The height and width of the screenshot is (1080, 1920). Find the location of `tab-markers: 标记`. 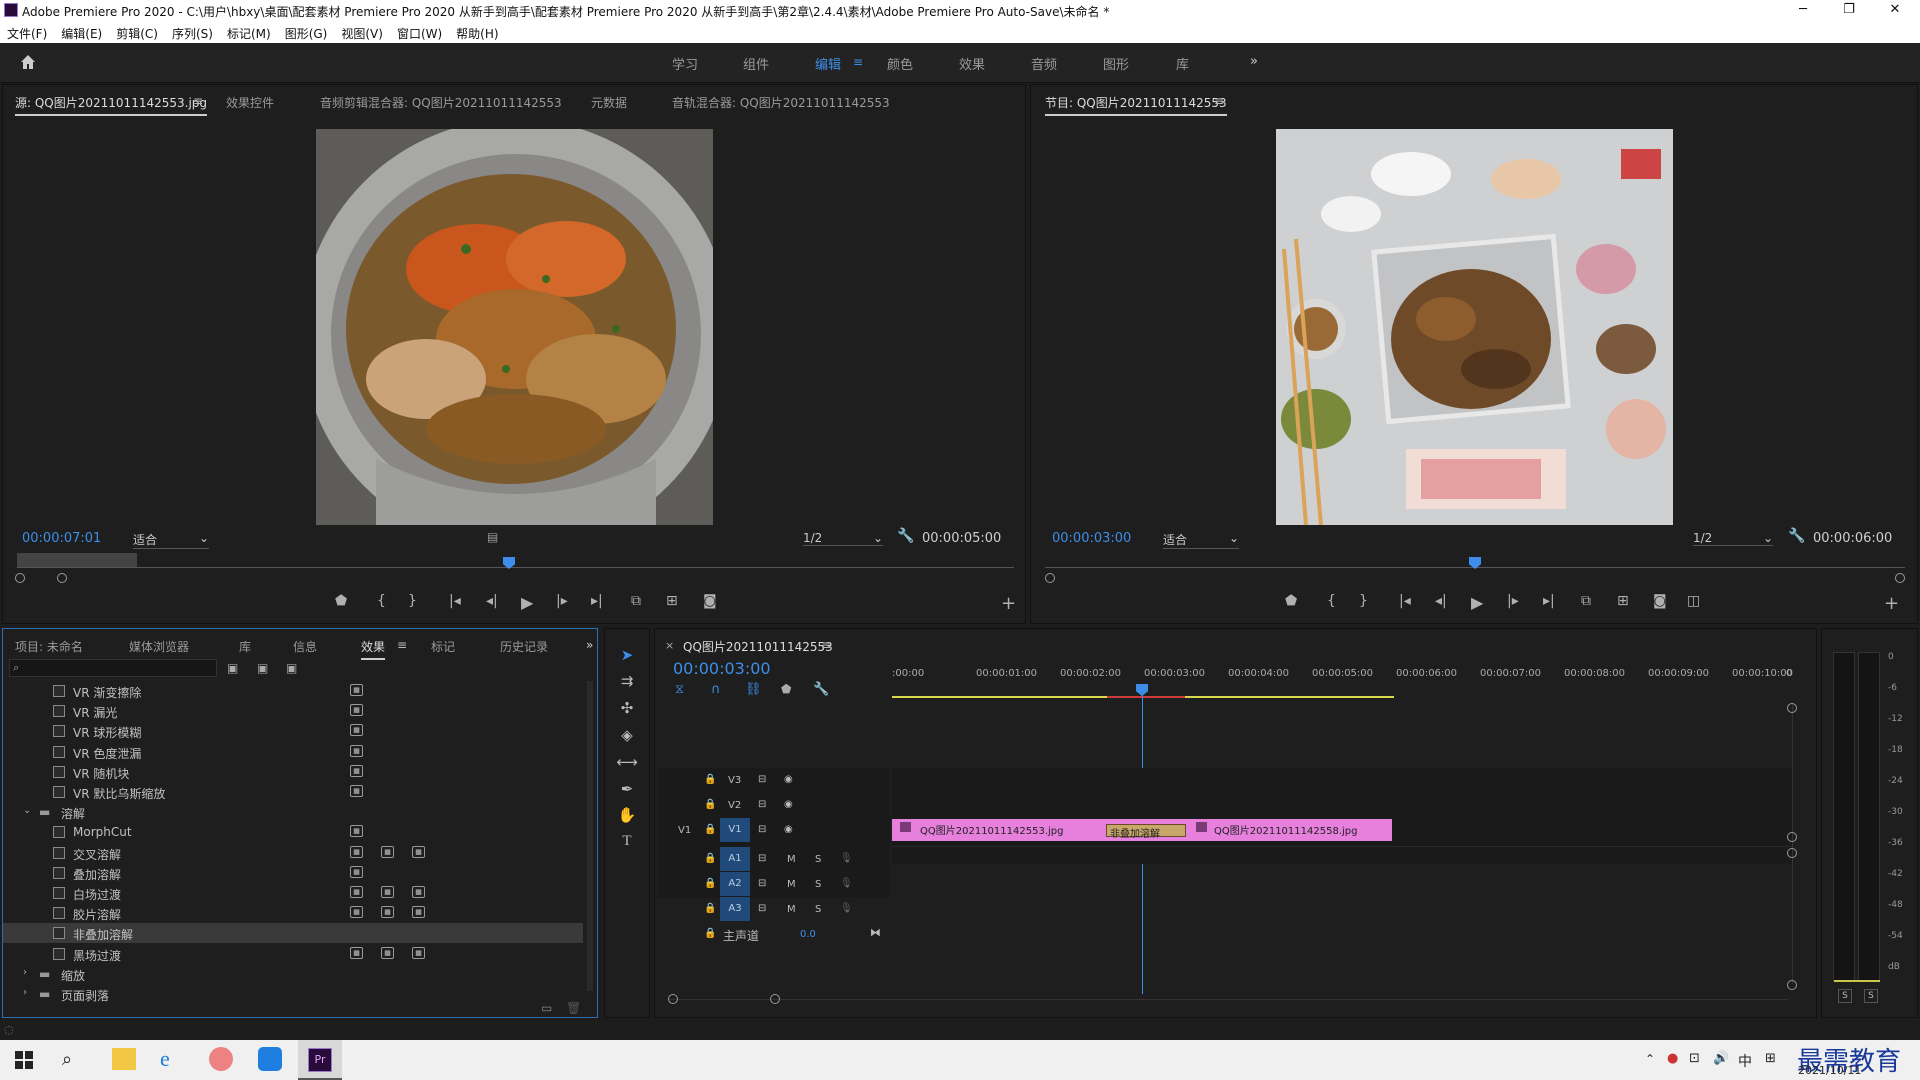

tab-markers: 标记 is located at coordinates (443, 646).